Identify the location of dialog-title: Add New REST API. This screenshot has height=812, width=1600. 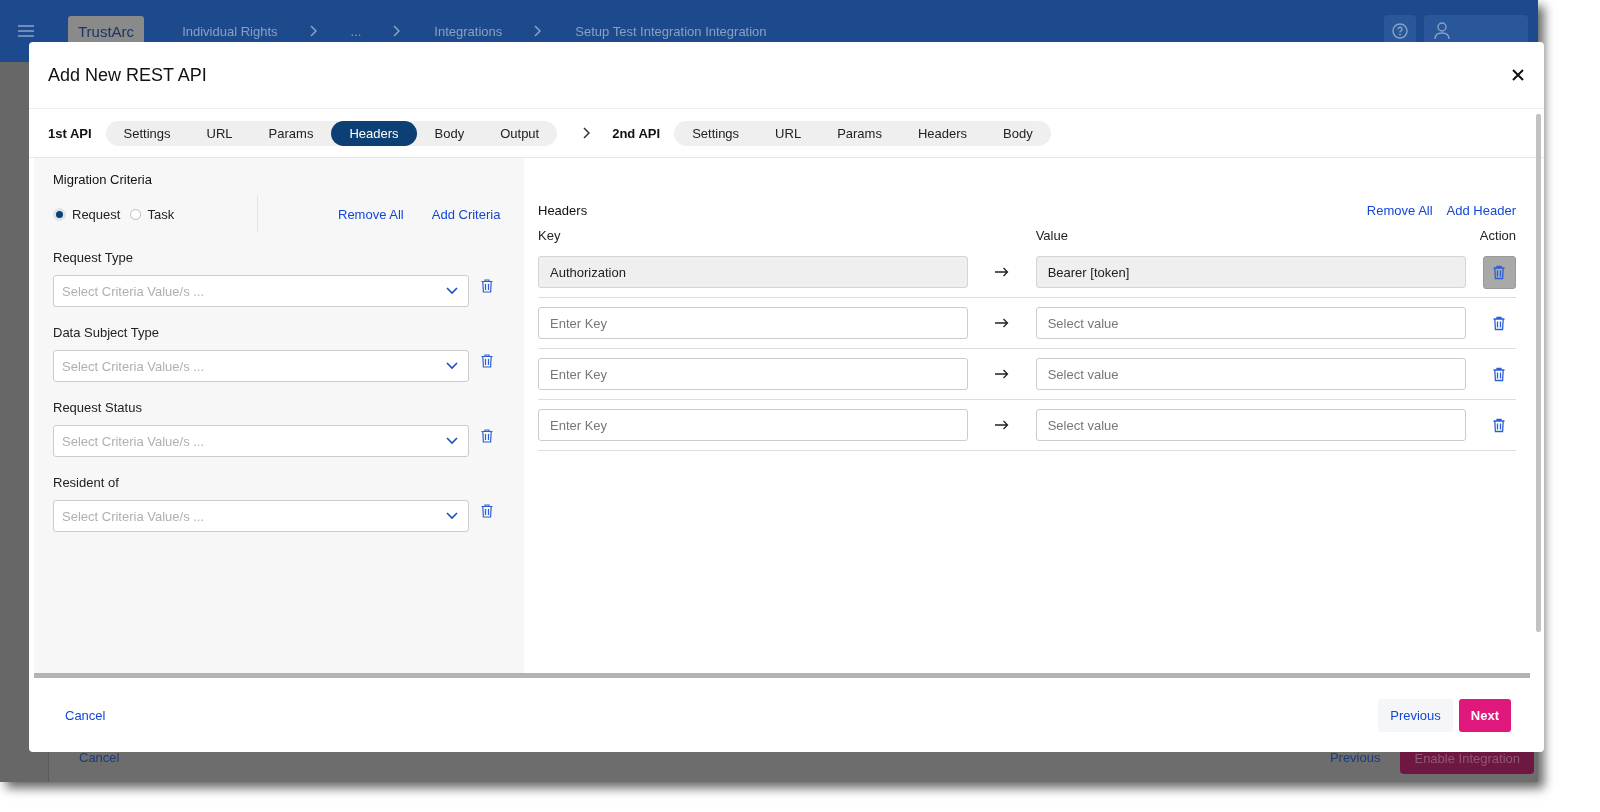
(127, 75).